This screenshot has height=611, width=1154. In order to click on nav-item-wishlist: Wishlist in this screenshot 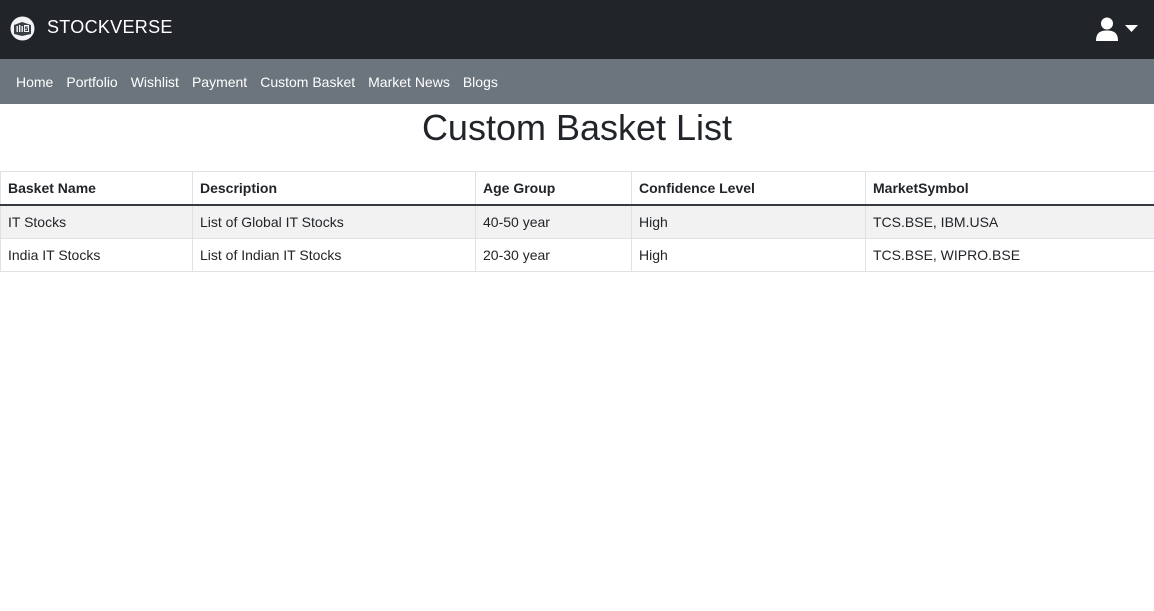, I will do `click(155, 82)`.